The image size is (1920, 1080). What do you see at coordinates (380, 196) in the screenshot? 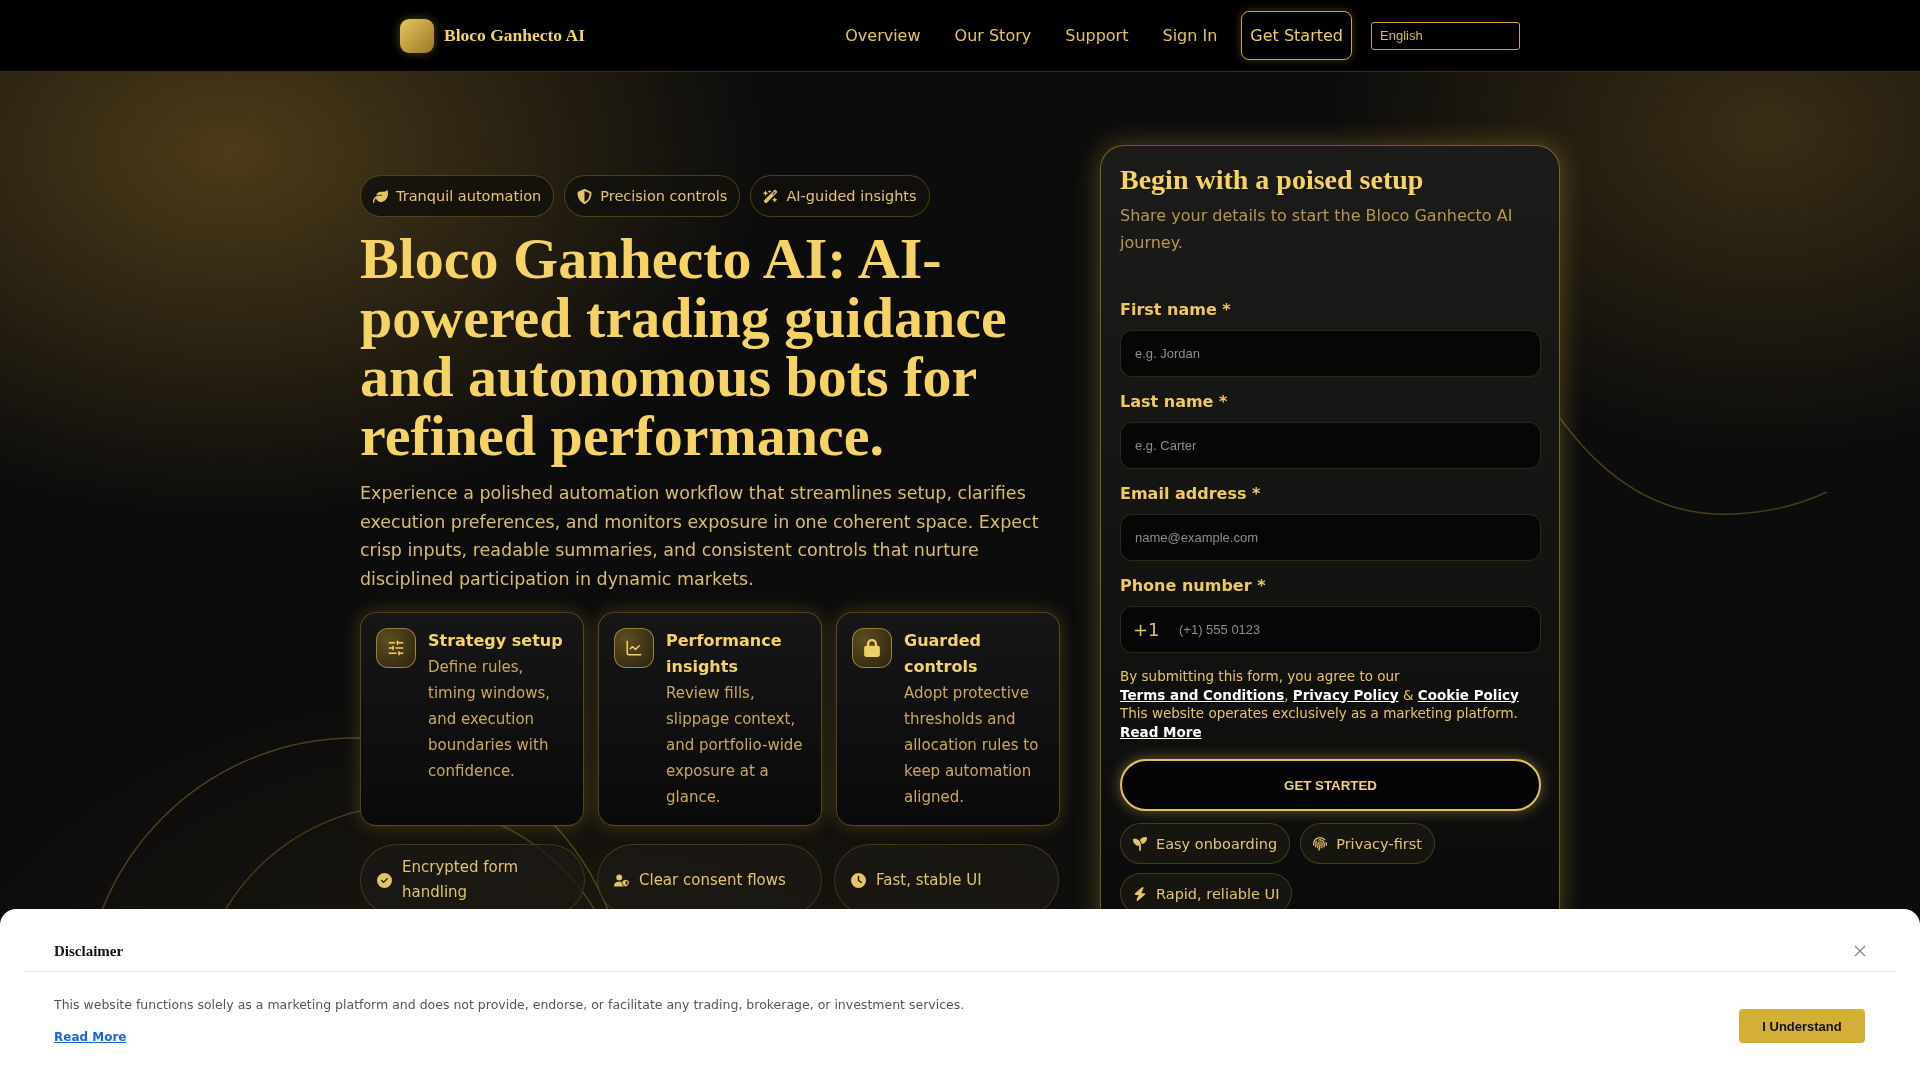
I see `leaf-icon` at bounding box center [380, 196].